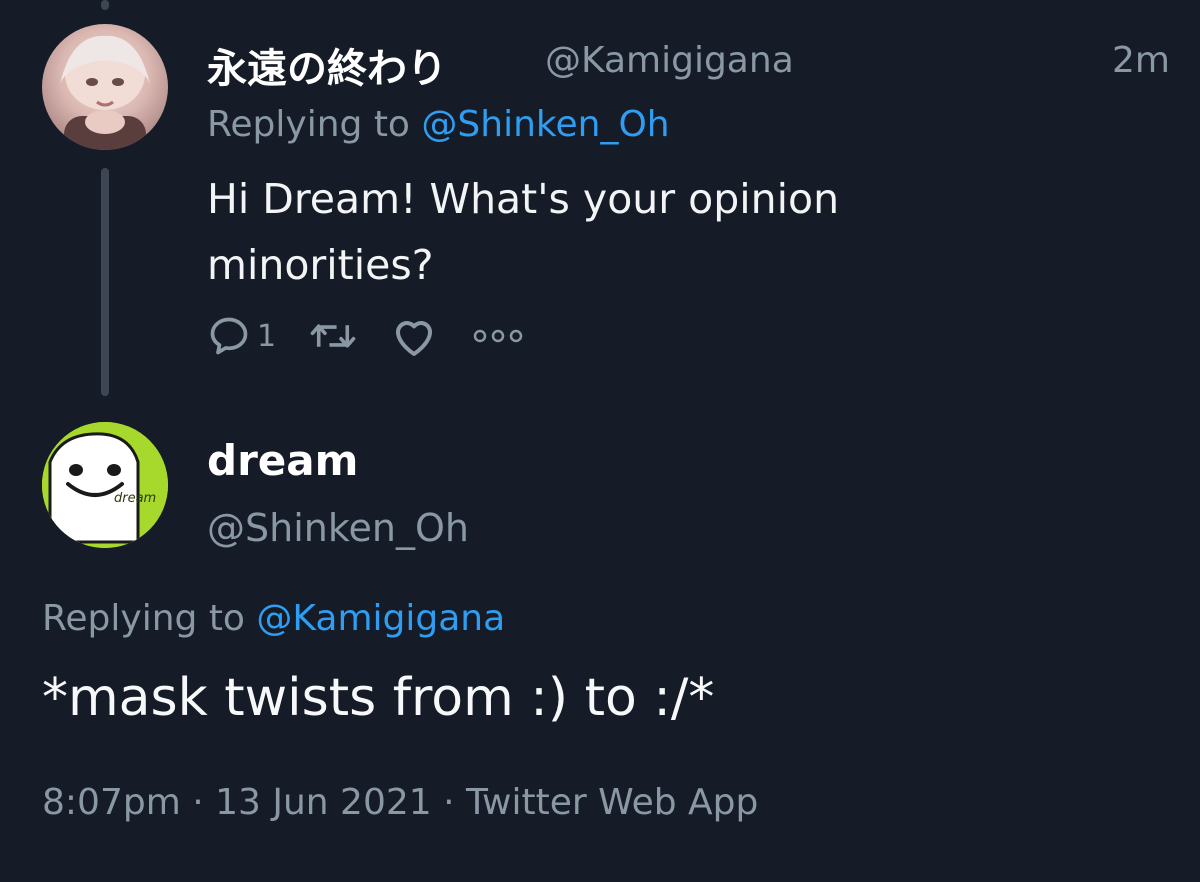  I want to click on main-display-name: dream, so click(282, 460).